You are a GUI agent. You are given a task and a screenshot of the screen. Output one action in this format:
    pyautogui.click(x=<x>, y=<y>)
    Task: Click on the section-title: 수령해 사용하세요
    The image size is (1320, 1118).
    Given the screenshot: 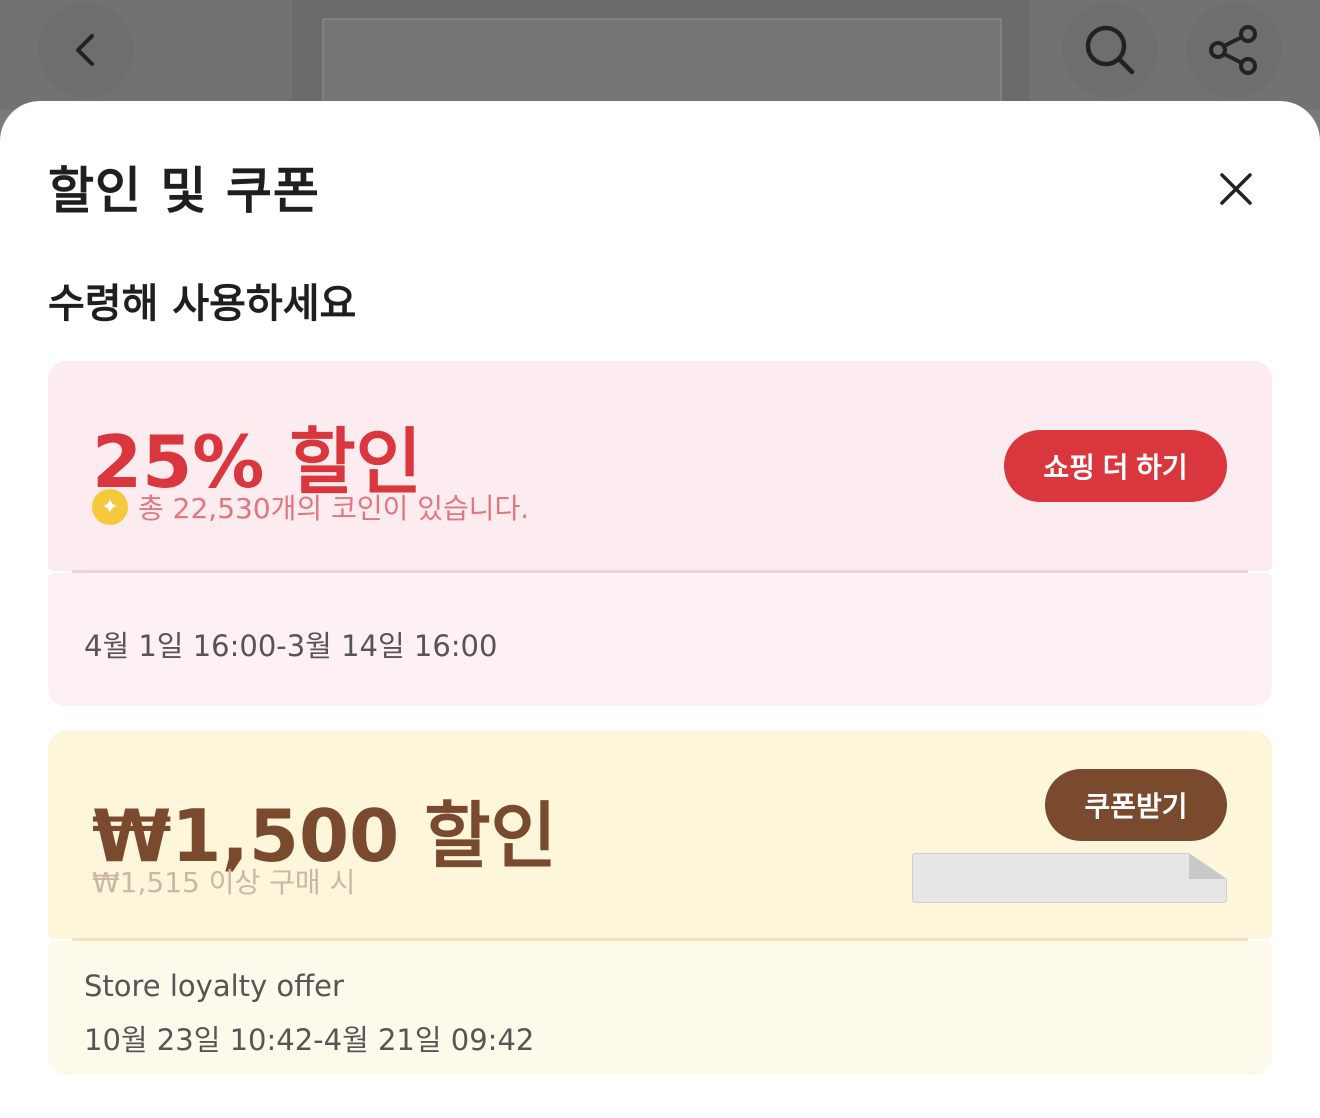 What is the action you would take?
    pyautogui.click(x=202, y=304)
    